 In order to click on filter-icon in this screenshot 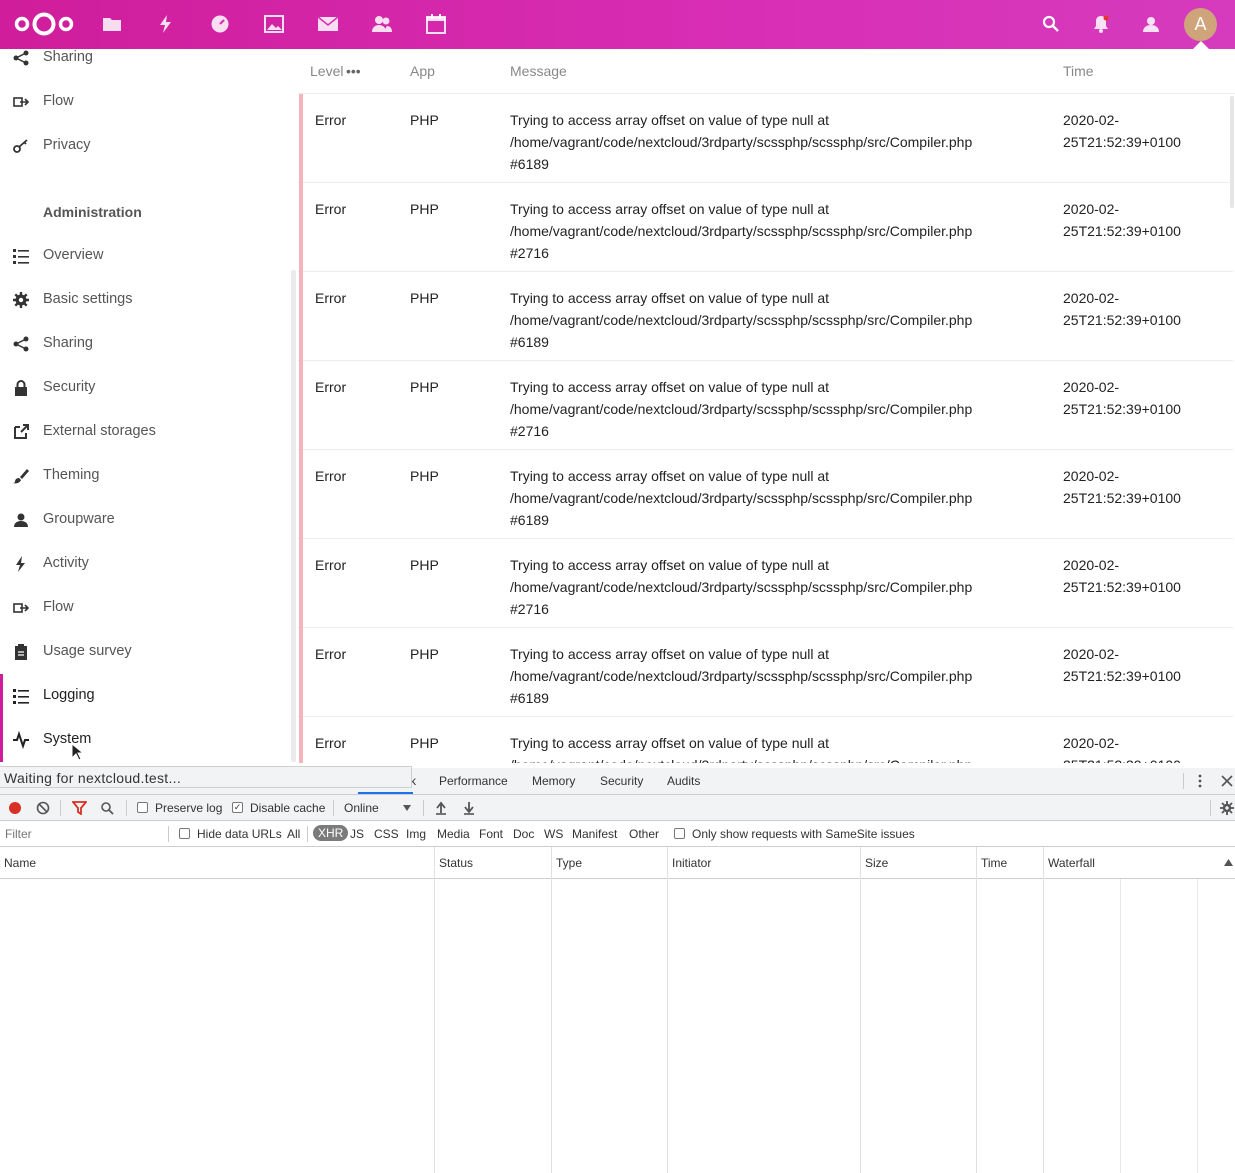, I will do `click(79, 808)`.